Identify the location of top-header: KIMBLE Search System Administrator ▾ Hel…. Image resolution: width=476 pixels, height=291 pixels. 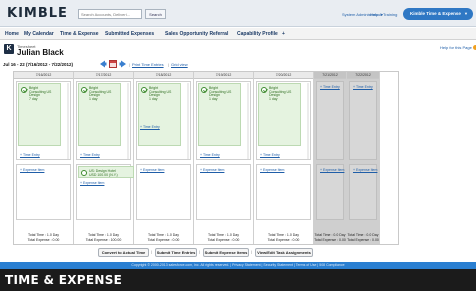
(238, 13).